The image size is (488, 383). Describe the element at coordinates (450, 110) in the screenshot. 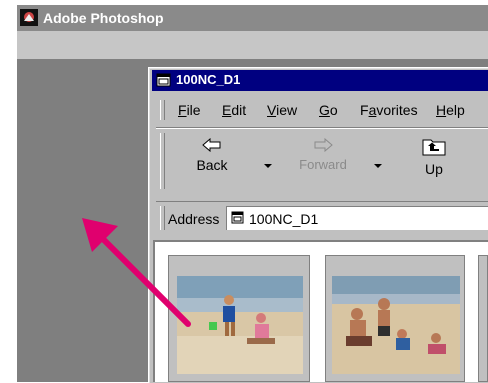

I see `menu-help: Help` at that location.